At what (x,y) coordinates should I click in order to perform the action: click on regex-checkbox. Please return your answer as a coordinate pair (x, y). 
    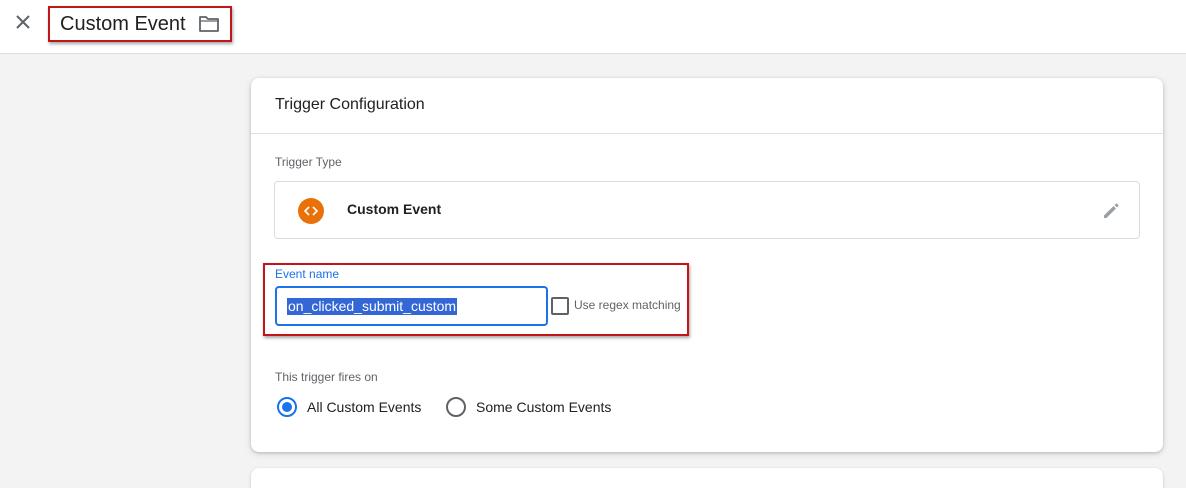
    Looking at the image, I should click on (560, 306).